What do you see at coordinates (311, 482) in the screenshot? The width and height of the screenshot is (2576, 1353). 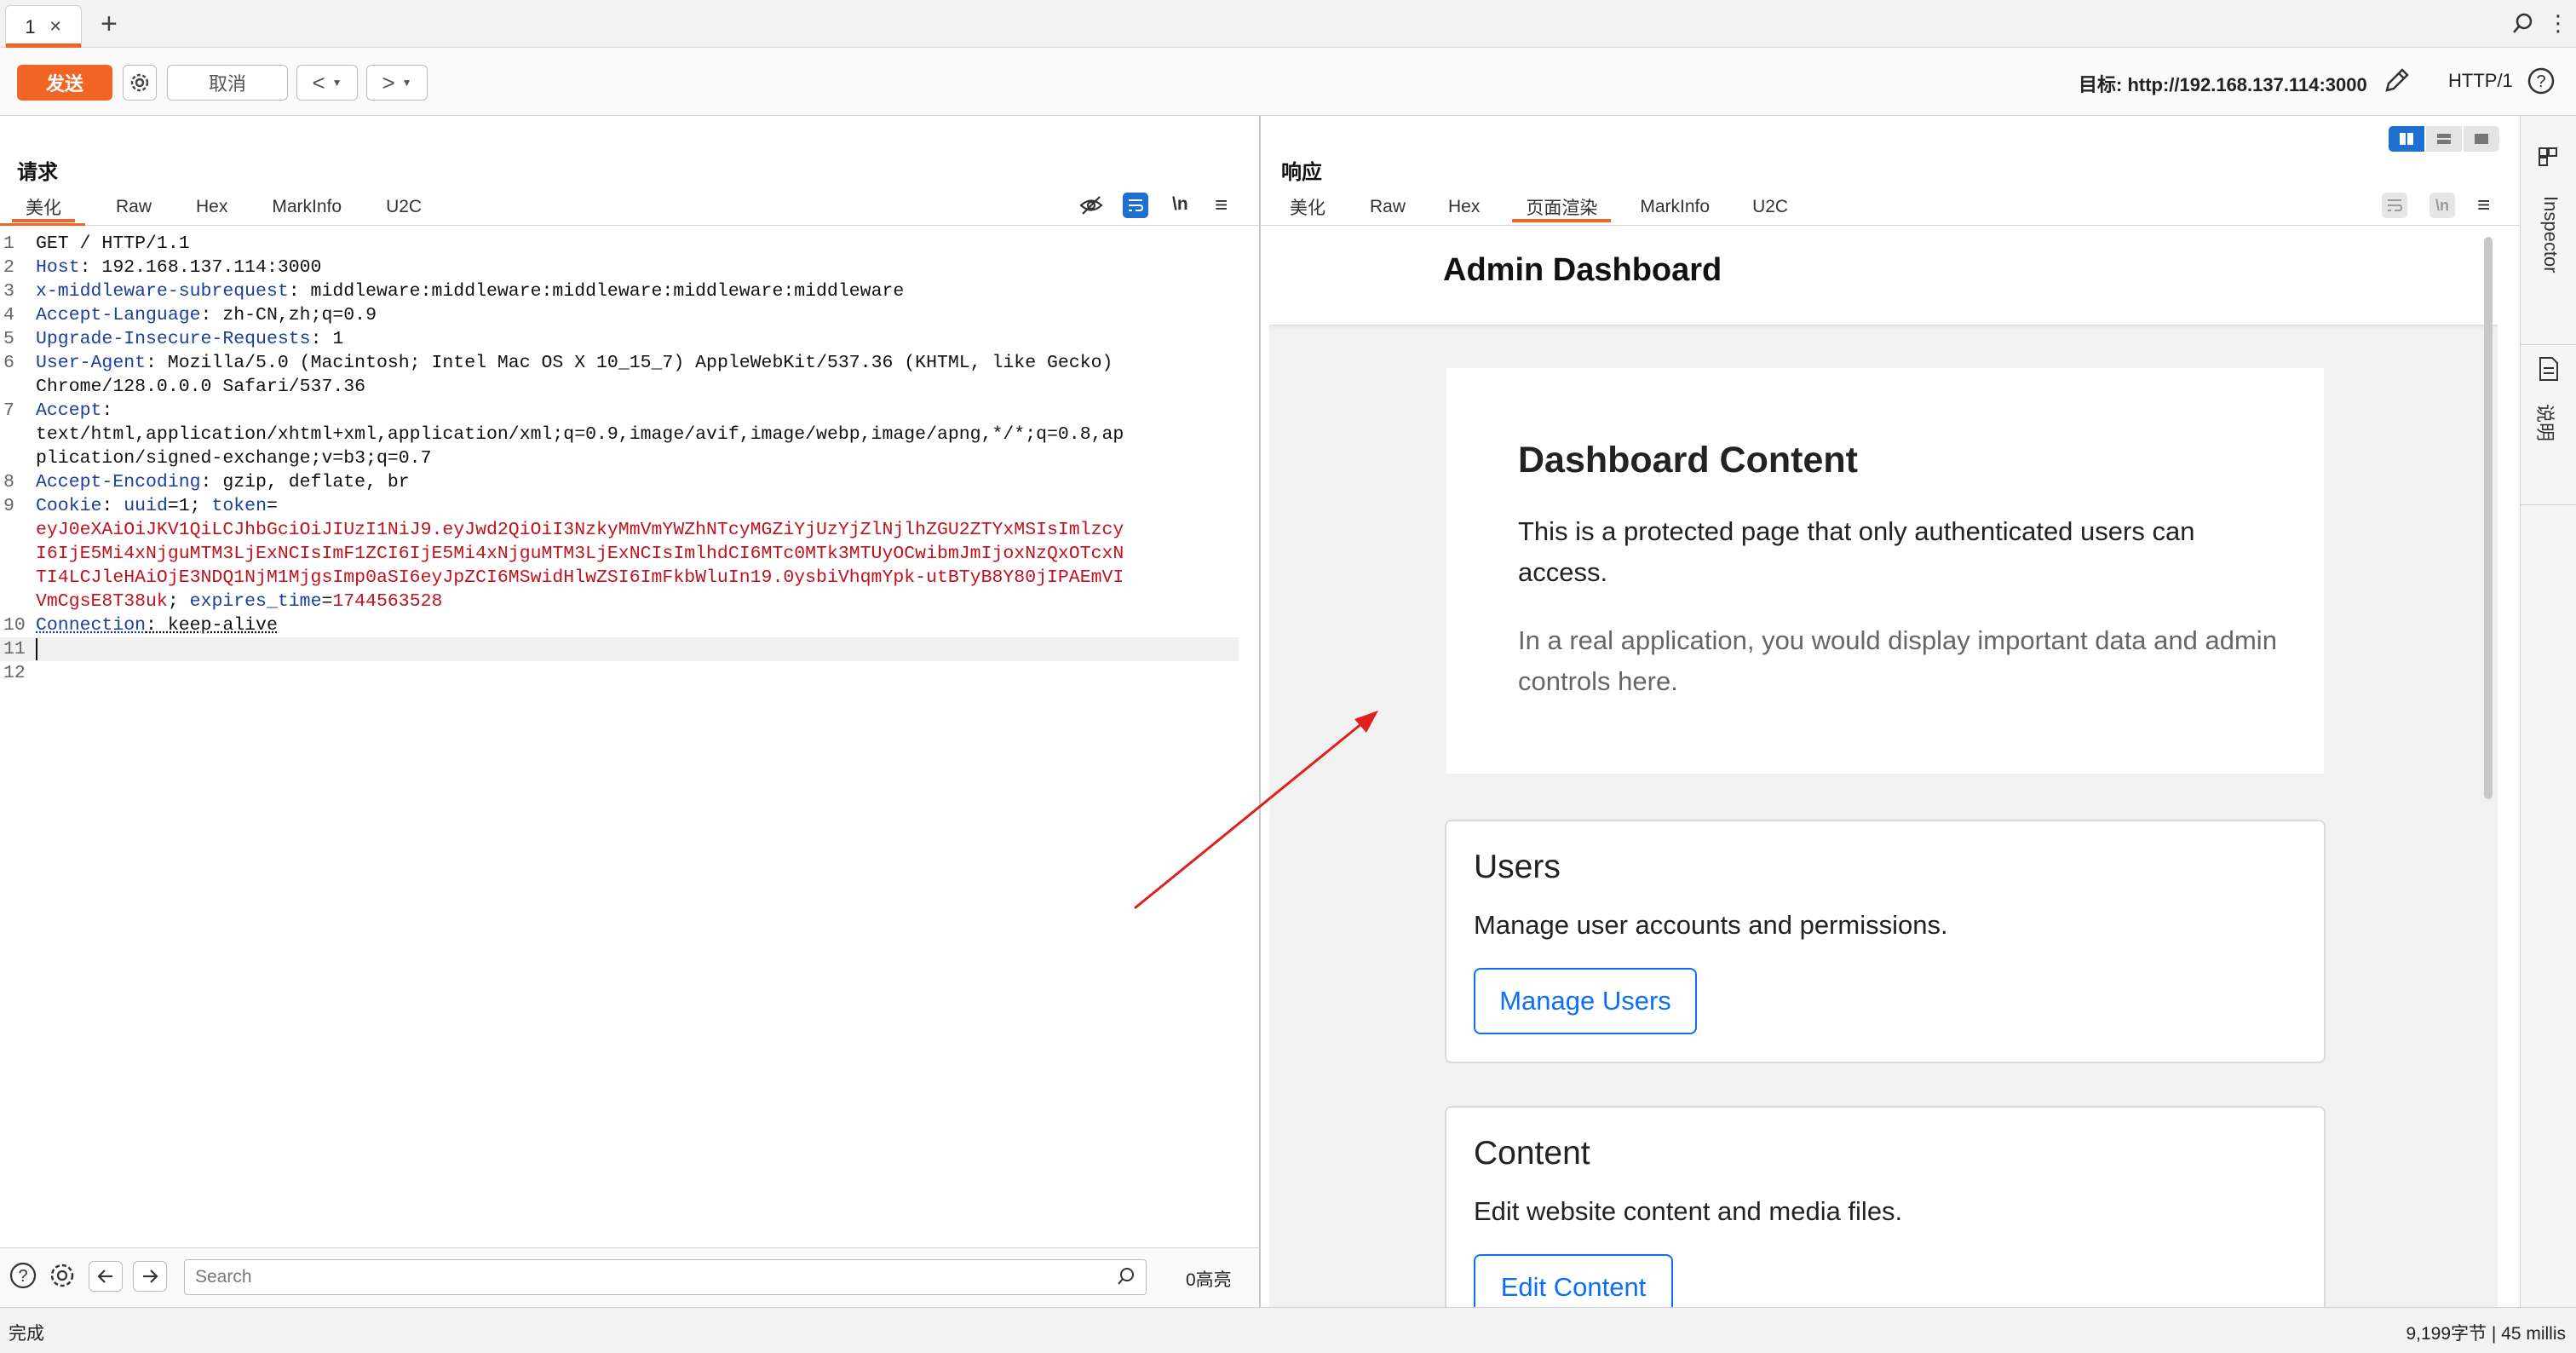 I see `header-value: gzip, deflate, br` at bounding box center [311, 482].